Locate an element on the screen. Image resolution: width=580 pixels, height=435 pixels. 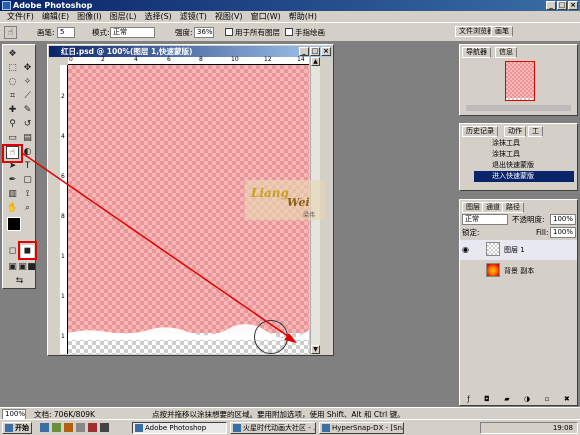
layer-opacity-input: 100% is located at coordinates (563, 219).